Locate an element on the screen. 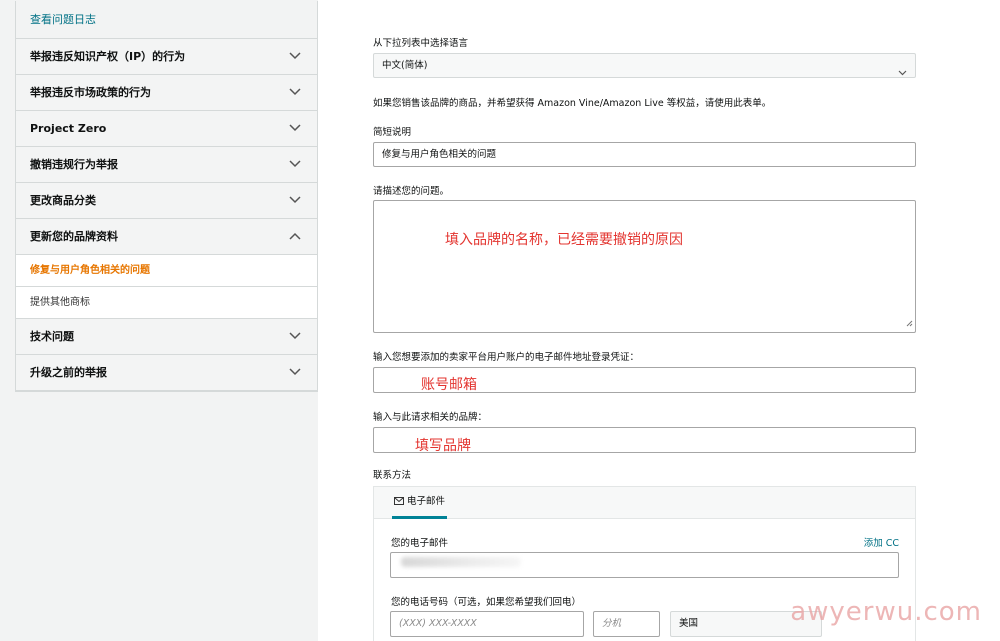 This screenshot has height=641, width=1000. sidebar-item-update-brand: 更新您的品牌资料 is located at coordinates (166, 237).